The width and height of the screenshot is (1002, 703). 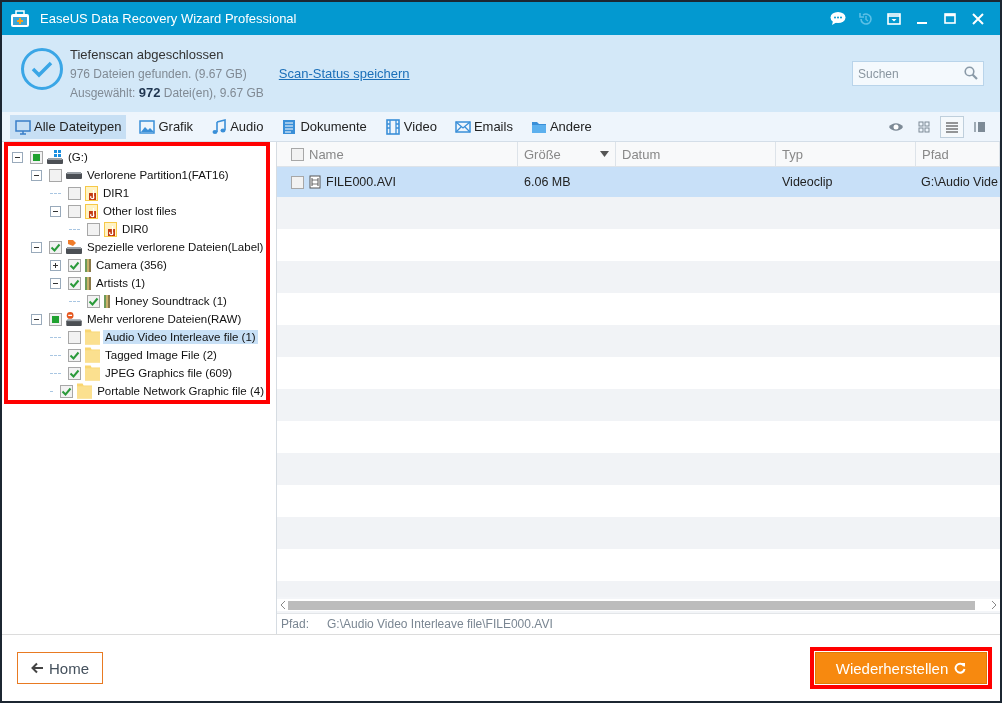 What do you see at coordinates (74, 247) in the screenshot?
I see `tagged-drive-icon` at bounding box center [74, 247].